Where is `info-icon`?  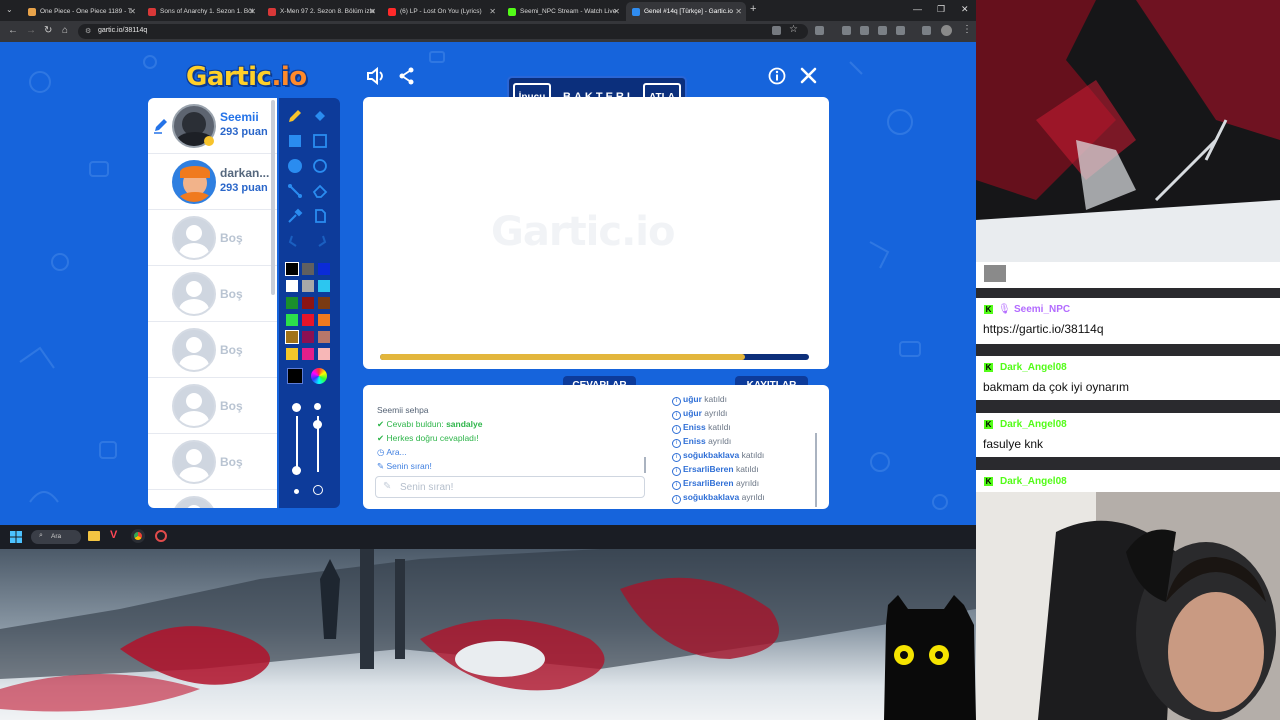 info-icon is located at coordinates (777, 76).